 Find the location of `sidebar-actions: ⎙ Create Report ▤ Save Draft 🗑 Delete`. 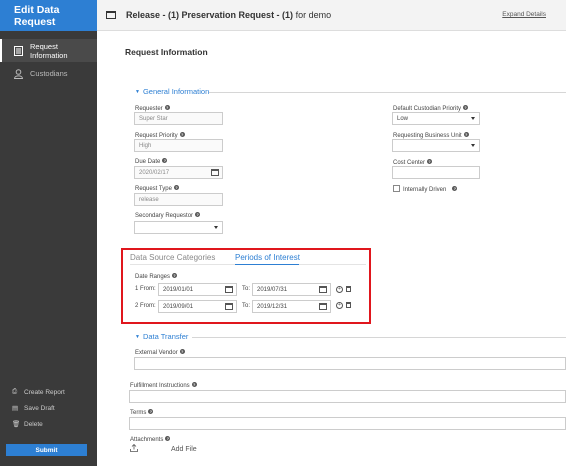

sidebar-actions: ⎙ Create Report ▤ Save Draft 🗑 Delete is located at coordinates (48, 408).